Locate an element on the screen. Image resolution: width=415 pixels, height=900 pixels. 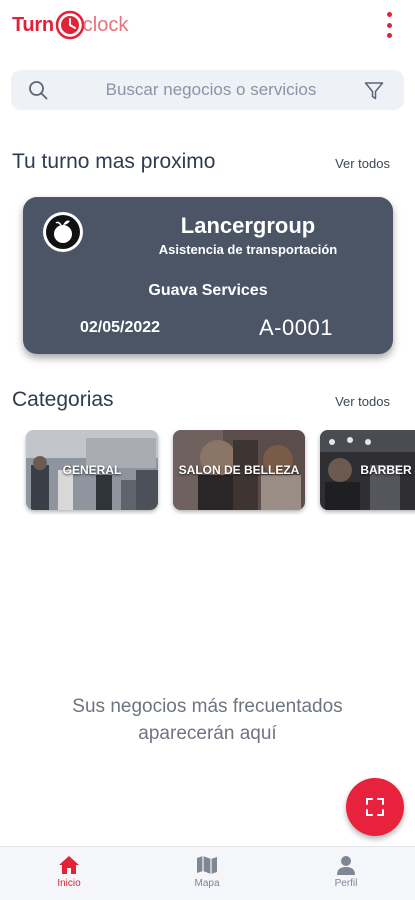
nav-label: Perfil is located at coordinates (346, 883).